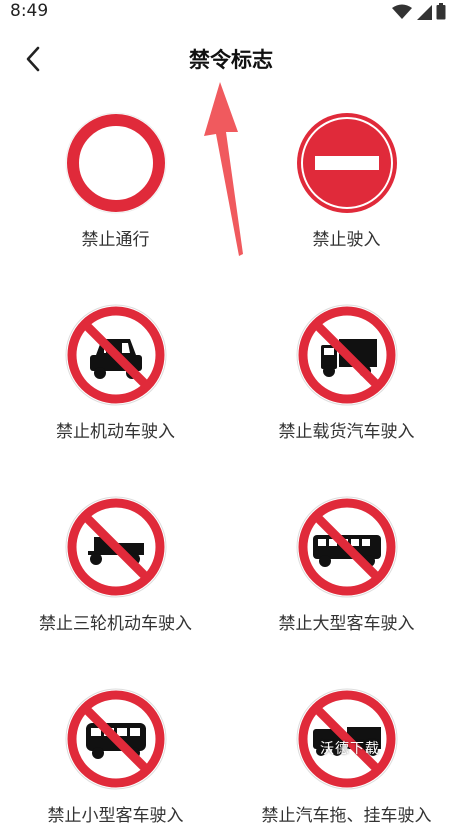  I want to click on sign-item-no-truck: 禁止载货汽车驶入, so click(346, 372).